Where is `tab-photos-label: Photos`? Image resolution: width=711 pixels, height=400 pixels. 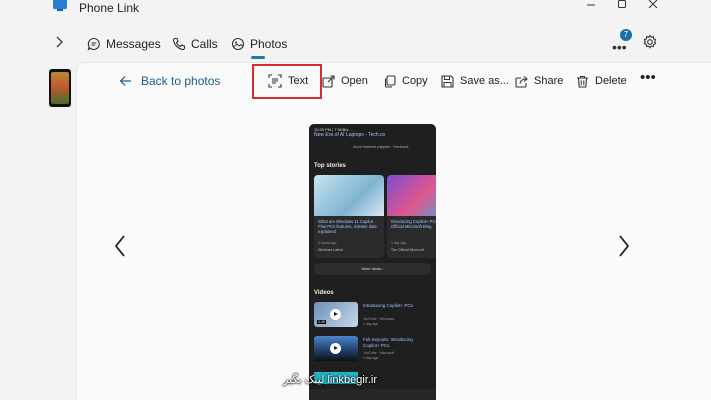 tab-photos-label: Photos is located at coordinates (269, 44).